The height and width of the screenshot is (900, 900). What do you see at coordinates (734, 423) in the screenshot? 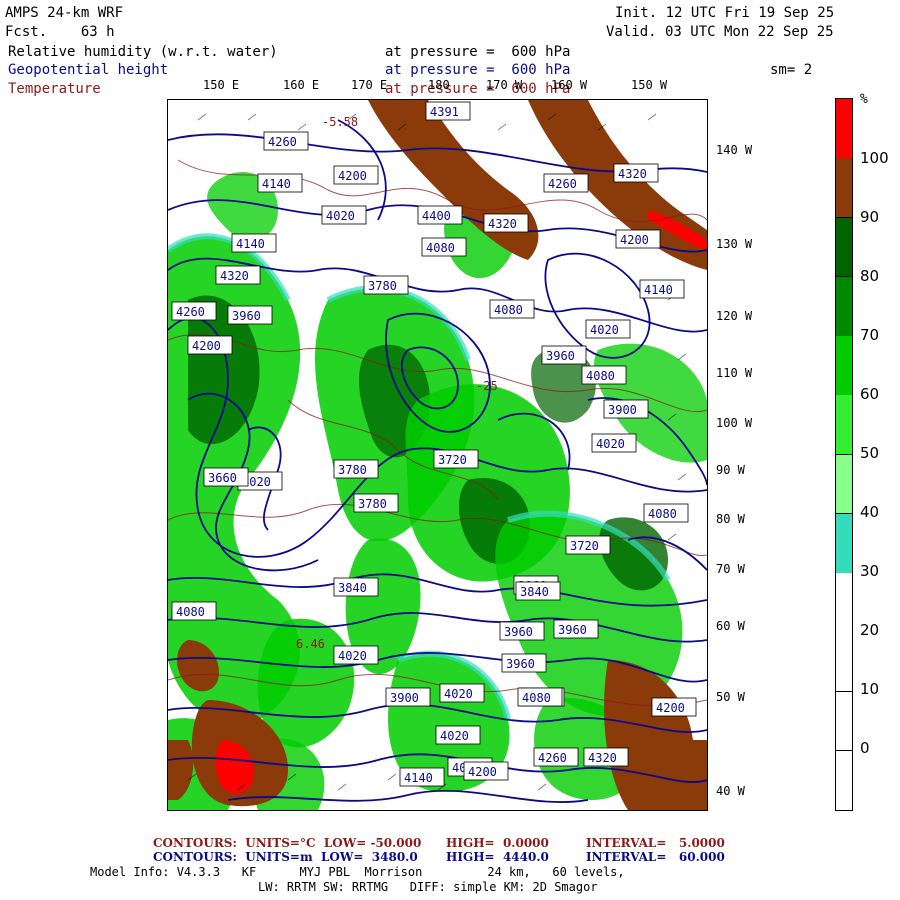
I see `lat-label: 100 W` at bounding box center [734, 423].